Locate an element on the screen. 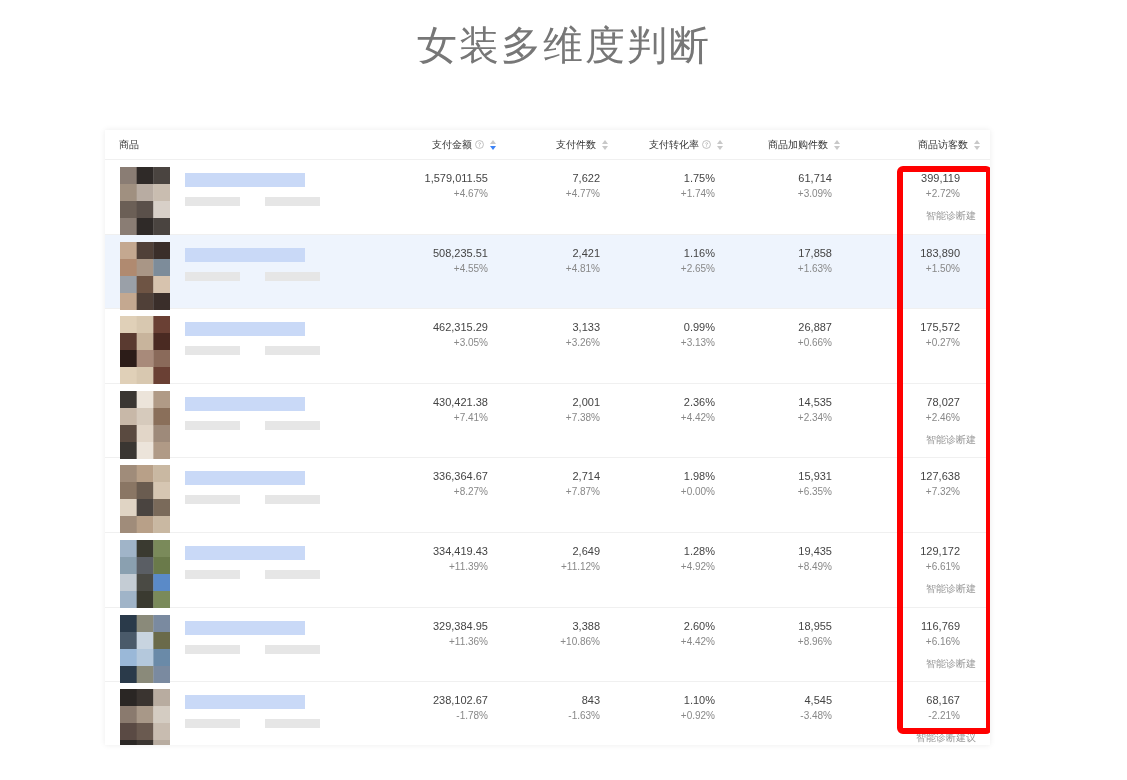 Image resolution: width=1127 pixels, height=780 pixels. metric-change: +4.92% is located at coordinates (697, 566).